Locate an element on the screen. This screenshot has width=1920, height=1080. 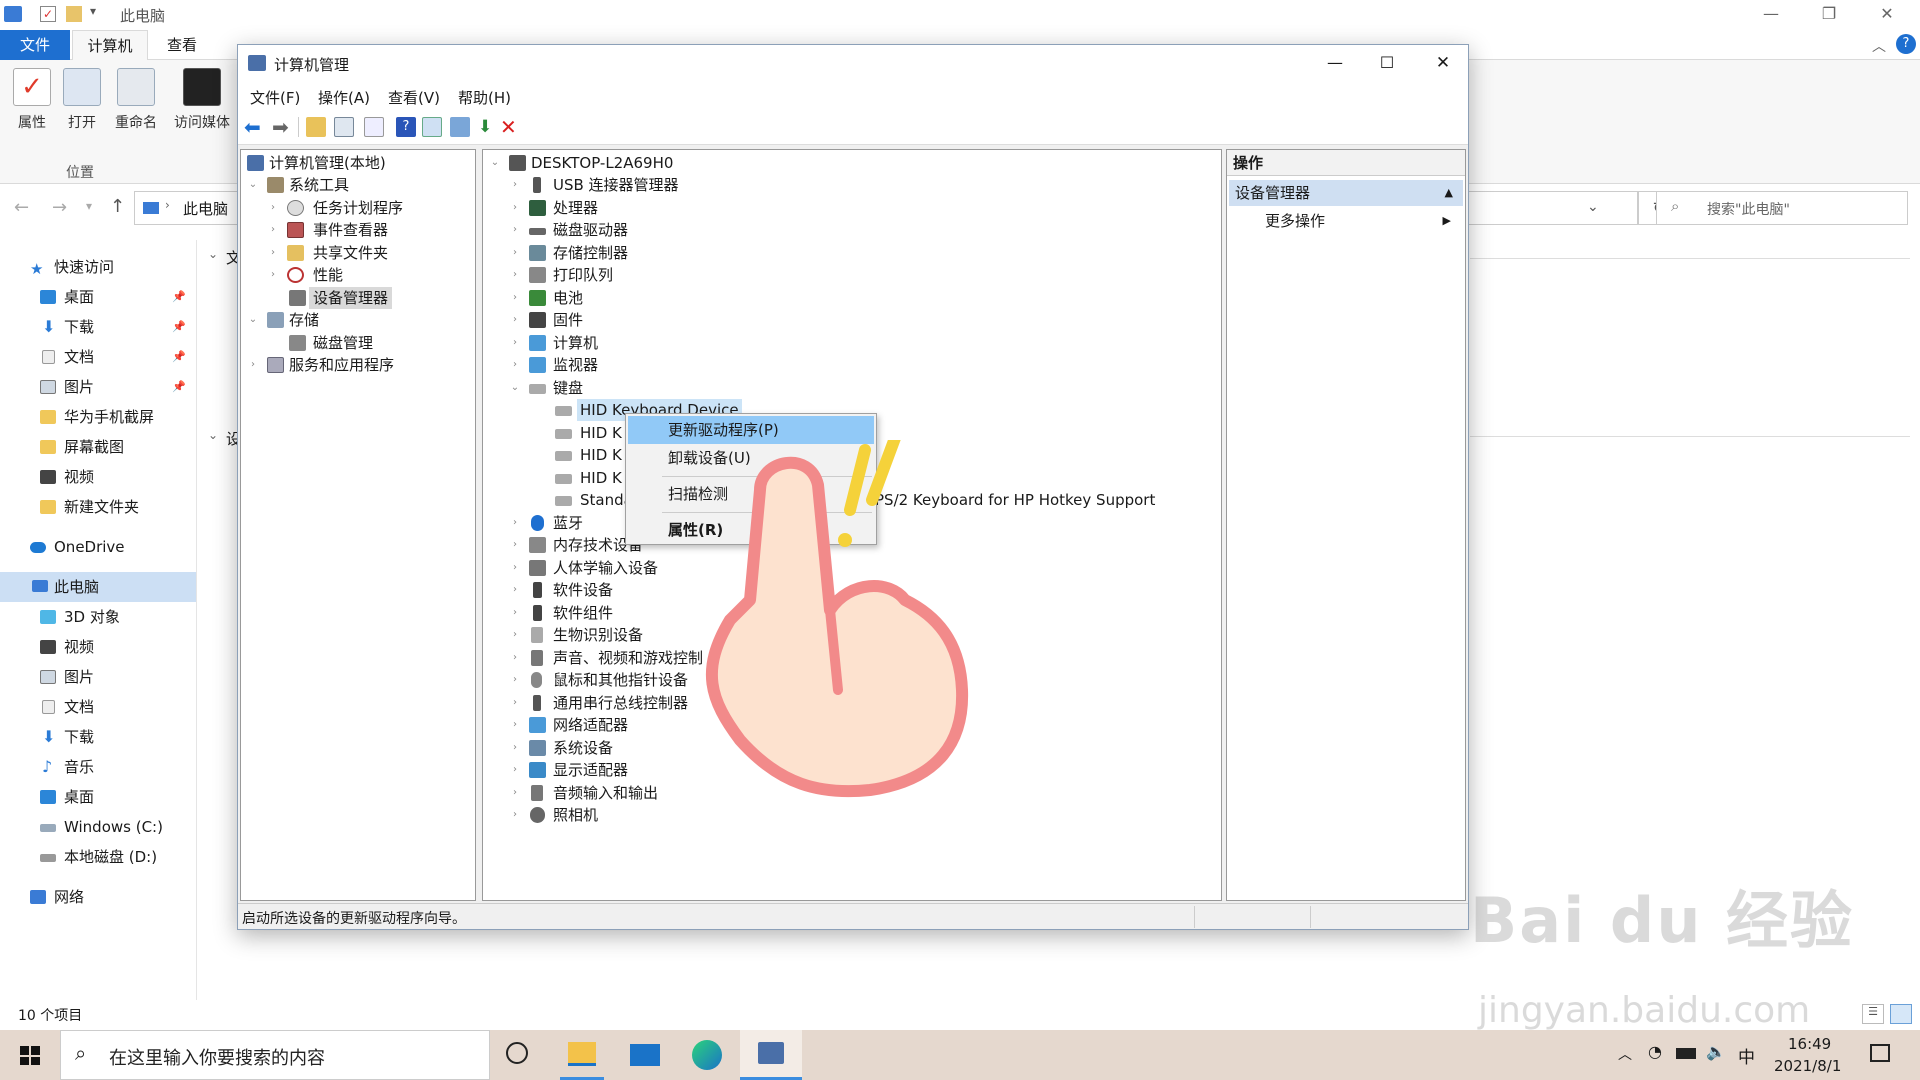
actions-more-actions: 更多操作 ▶ is located at coordinates (1346, 221).